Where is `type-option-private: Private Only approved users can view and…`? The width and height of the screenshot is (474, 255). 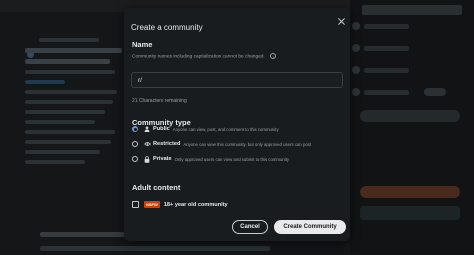
type-option-private: Private Only approved users can view and… is located at coordinates (210, 159).